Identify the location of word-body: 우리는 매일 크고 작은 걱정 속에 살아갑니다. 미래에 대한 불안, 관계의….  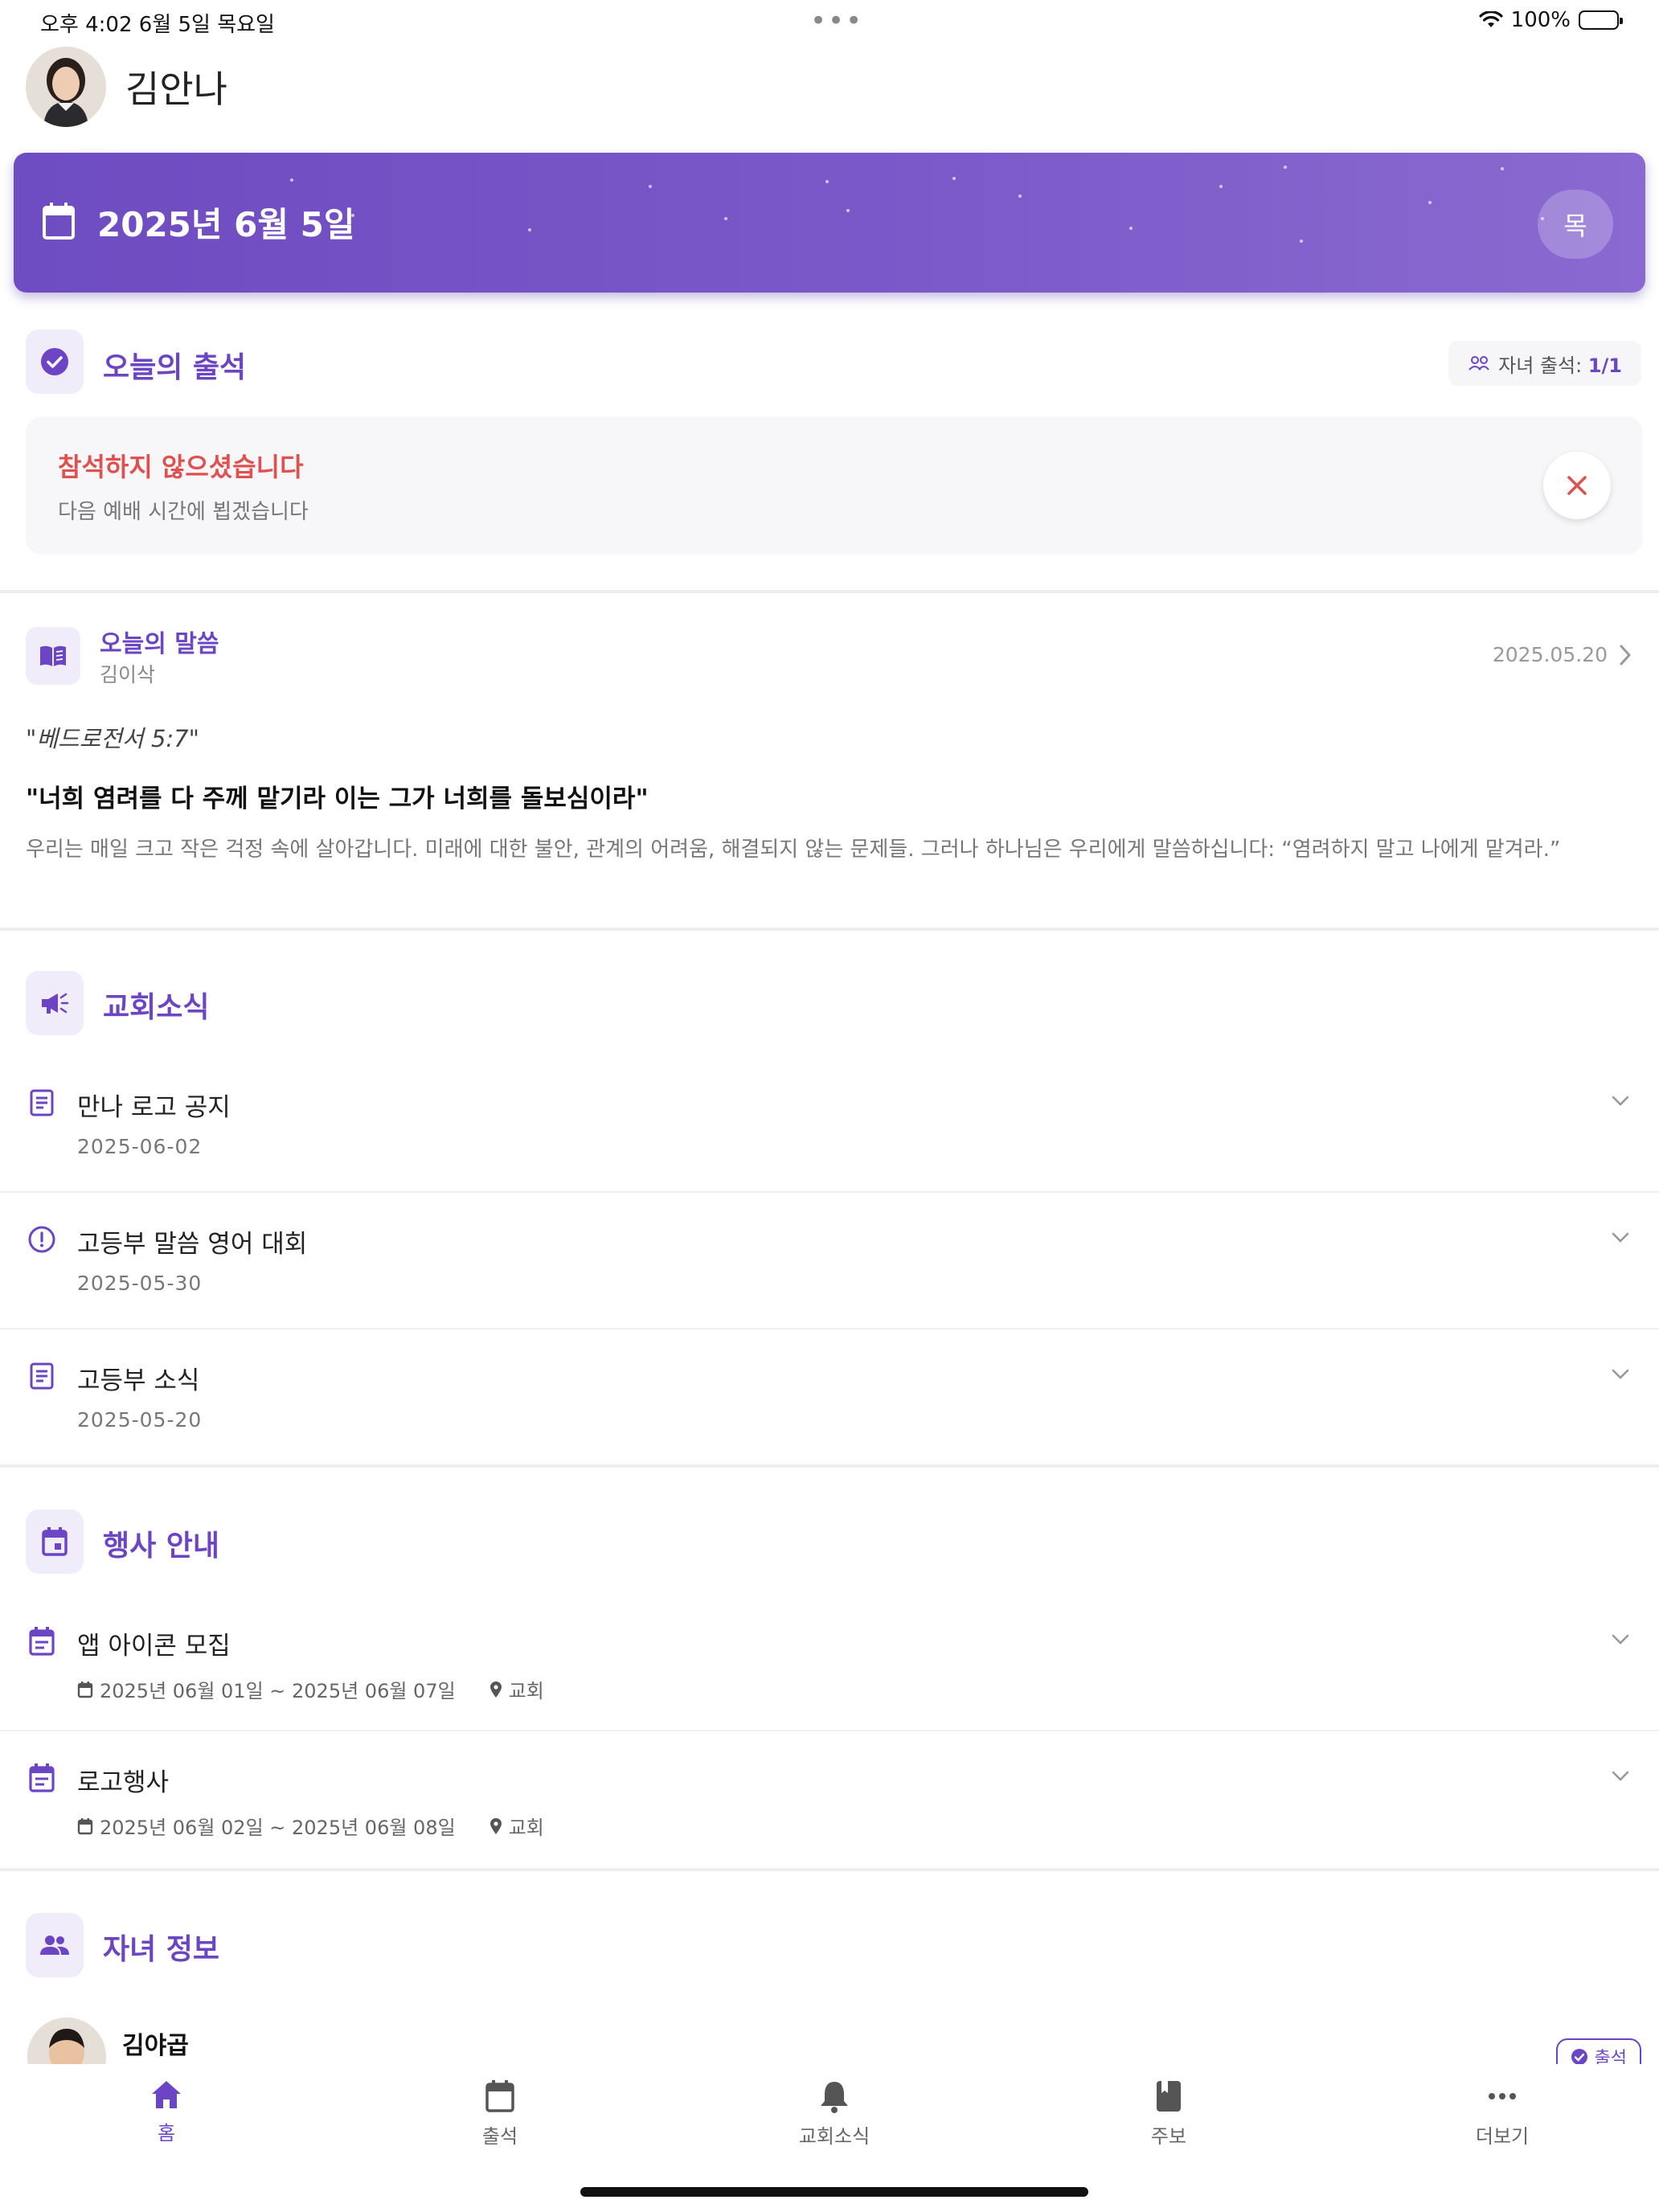
(793, 850).